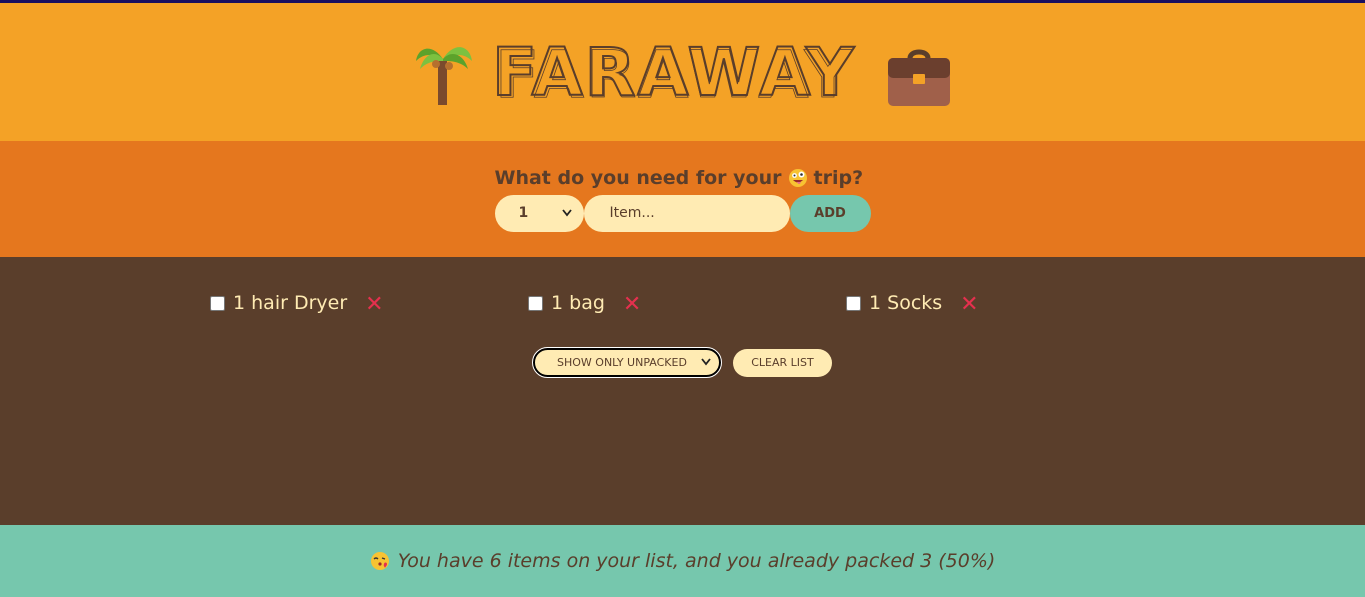  Describe the element at coordinates (290, 303) in the screenshot. I see `item-label: 1 hair Dryer` at that location.